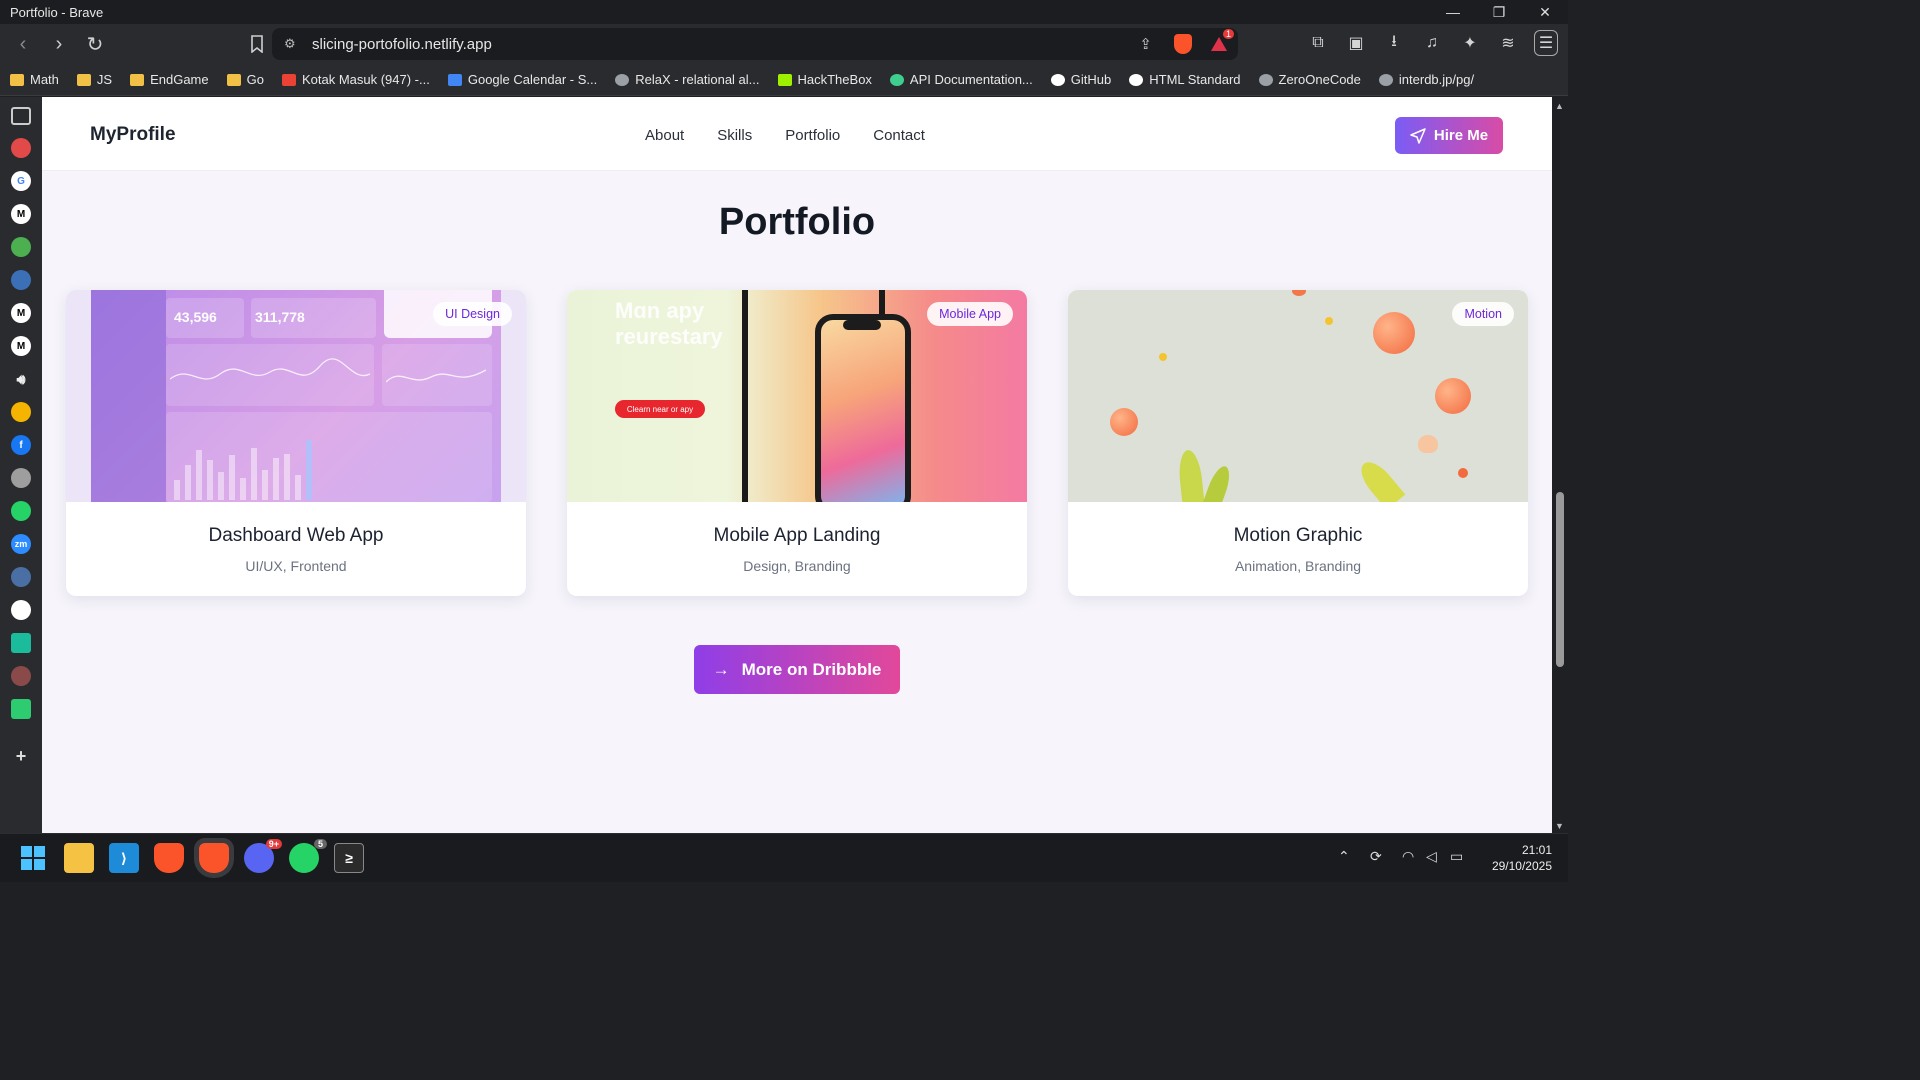 This screenshot has height=1080, width=1920. Describe the element at coordinates (21, 181) in the screenshot. I see `google-icon: G` at that location.